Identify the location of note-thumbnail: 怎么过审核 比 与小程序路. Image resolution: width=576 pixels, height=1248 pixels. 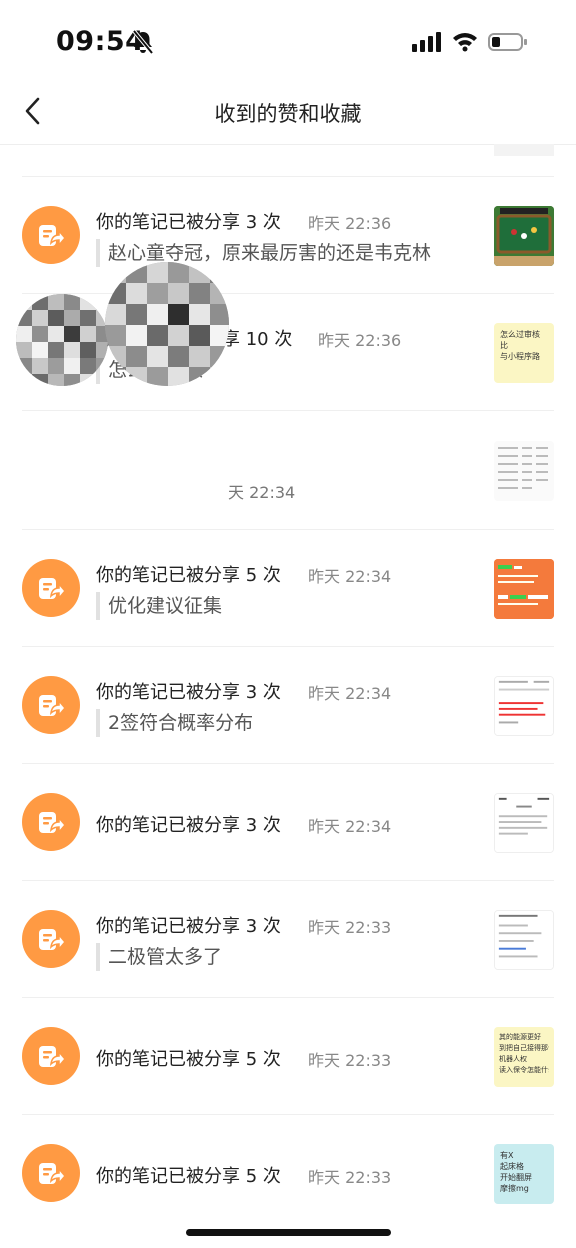
(524, 353).